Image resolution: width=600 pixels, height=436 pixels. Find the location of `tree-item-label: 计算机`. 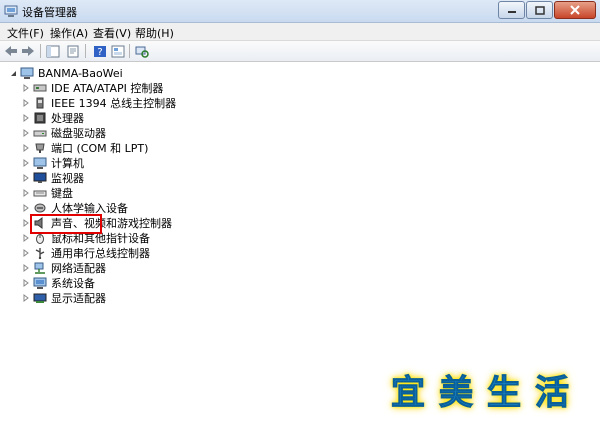

tree-item-label: 计算机 is located at coordinates (67, 163).